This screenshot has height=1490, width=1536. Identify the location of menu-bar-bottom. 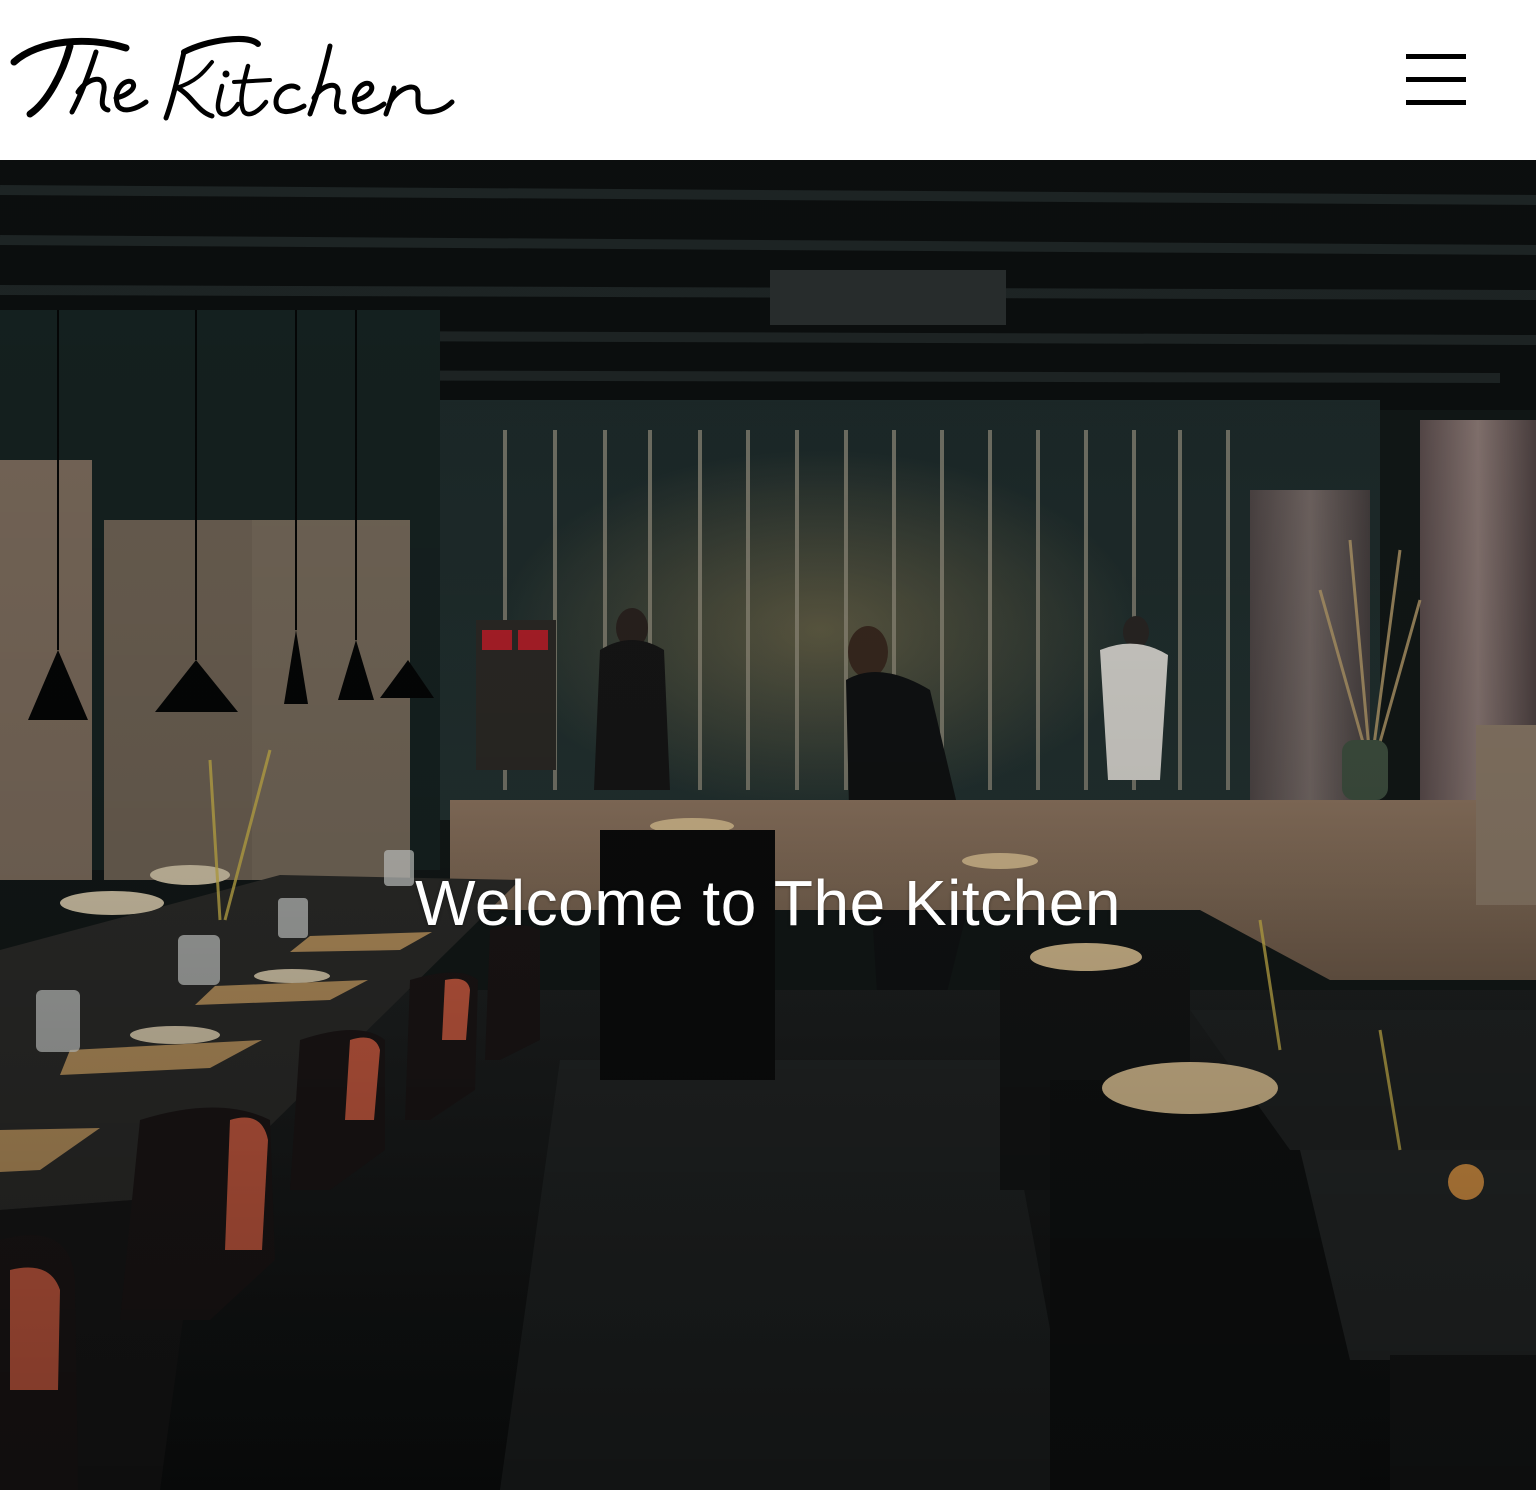
(1436, 102).